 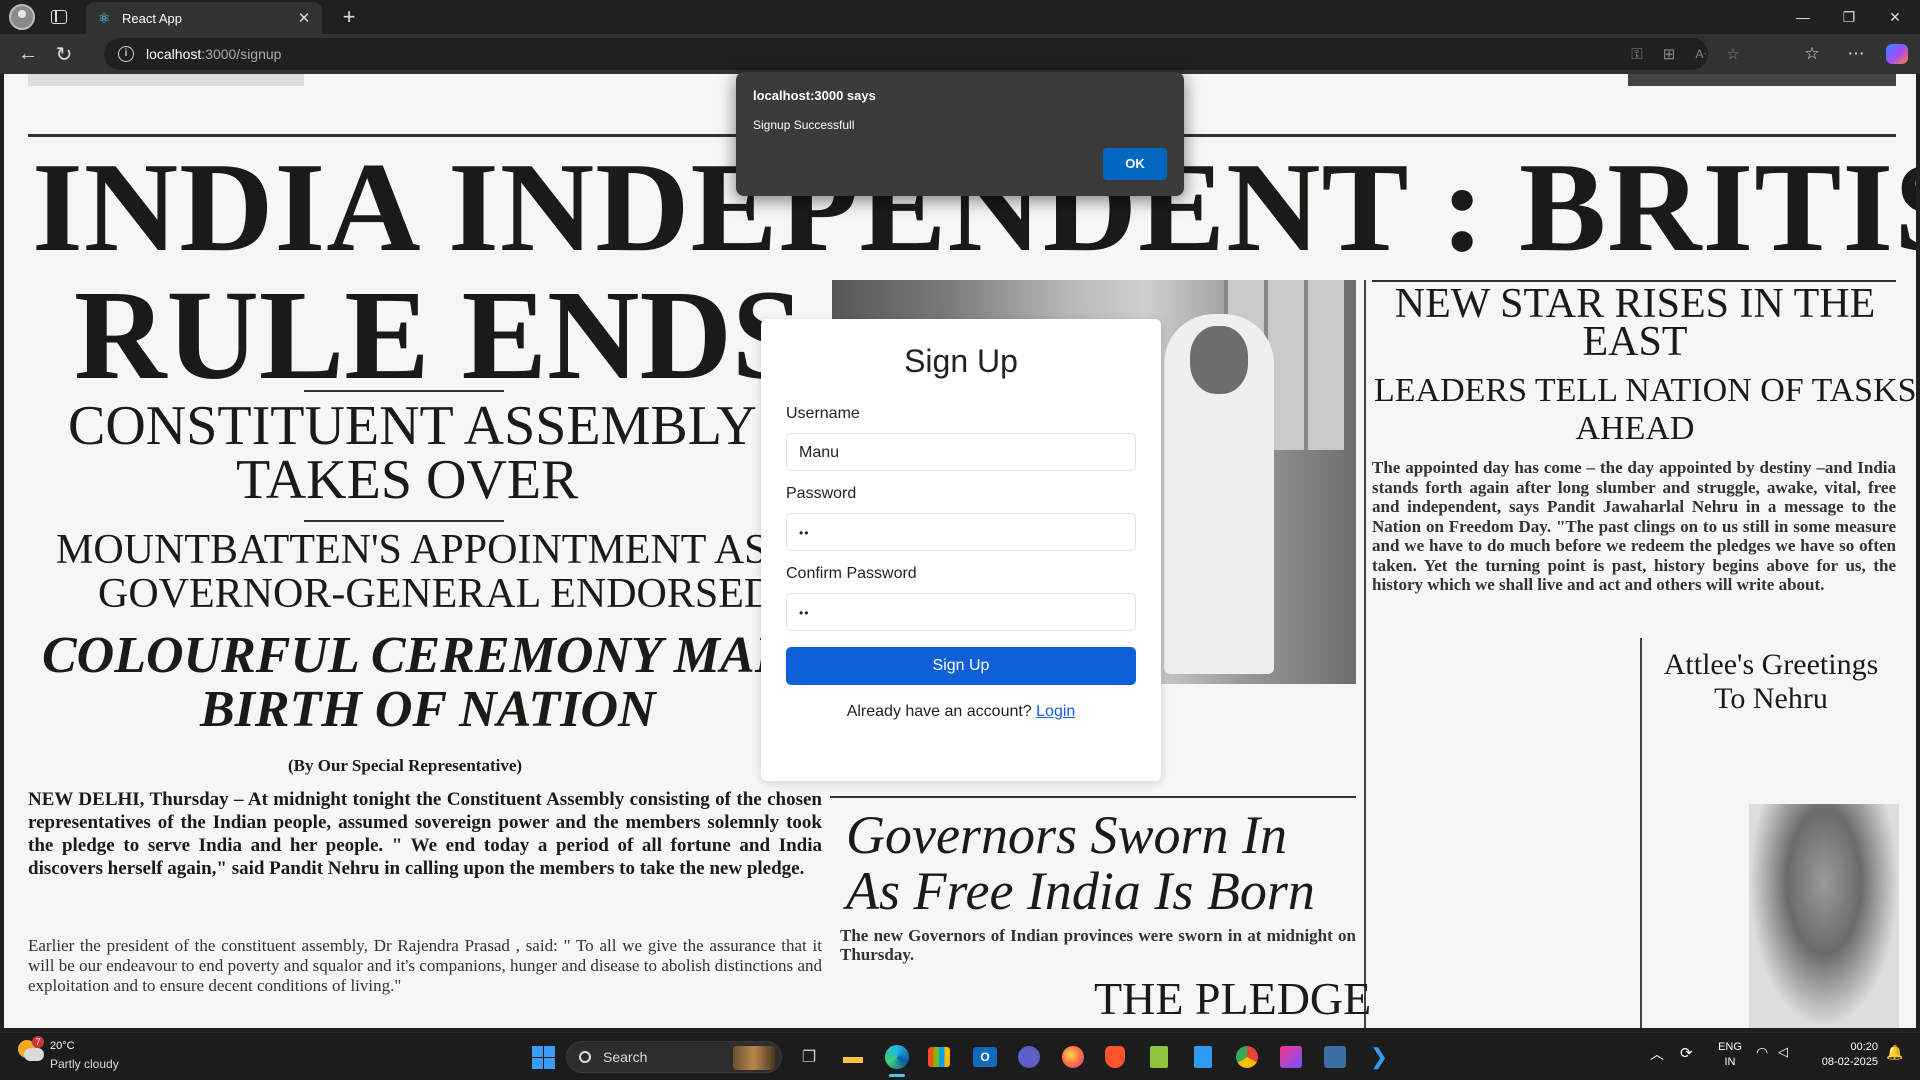 What do you see at coordinates (1895, 17) in the screenshot?
I see `close-window-icon: ✕` at bounding box center [1895, 17].